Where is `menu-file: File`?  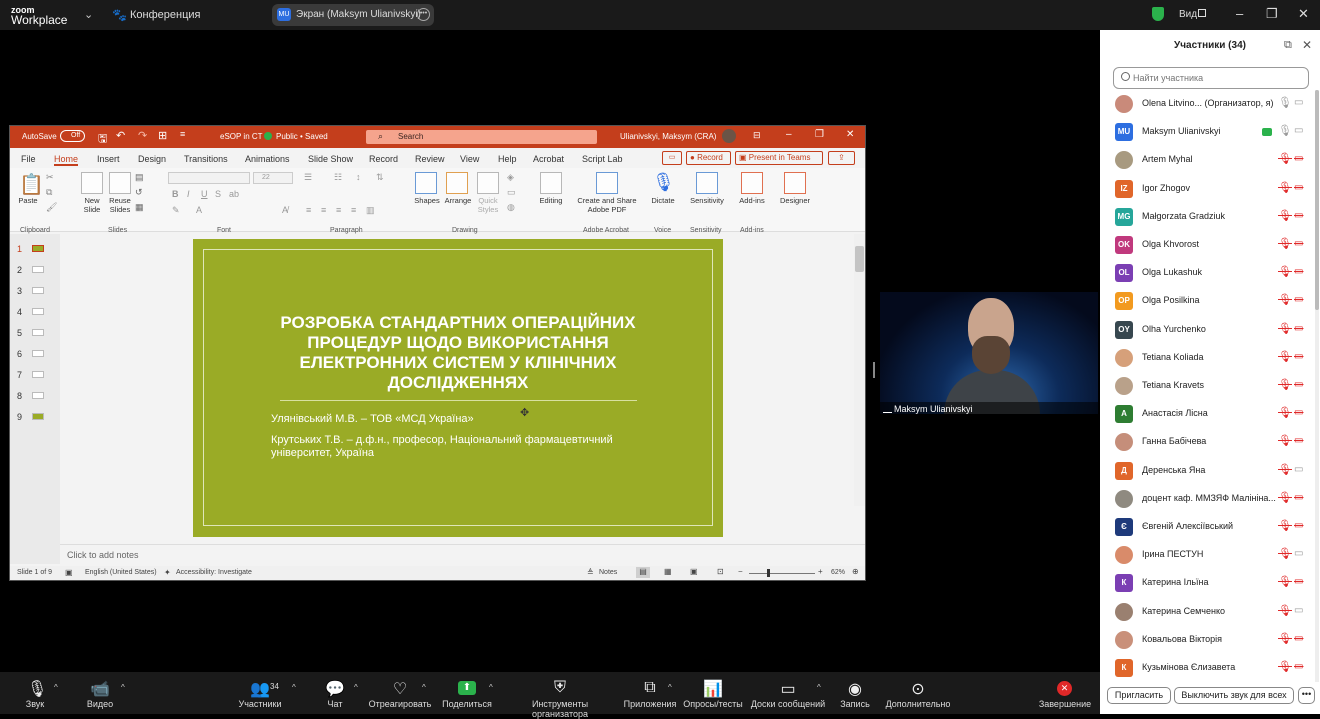
menu-file: File is located at coordinates (28, 159).